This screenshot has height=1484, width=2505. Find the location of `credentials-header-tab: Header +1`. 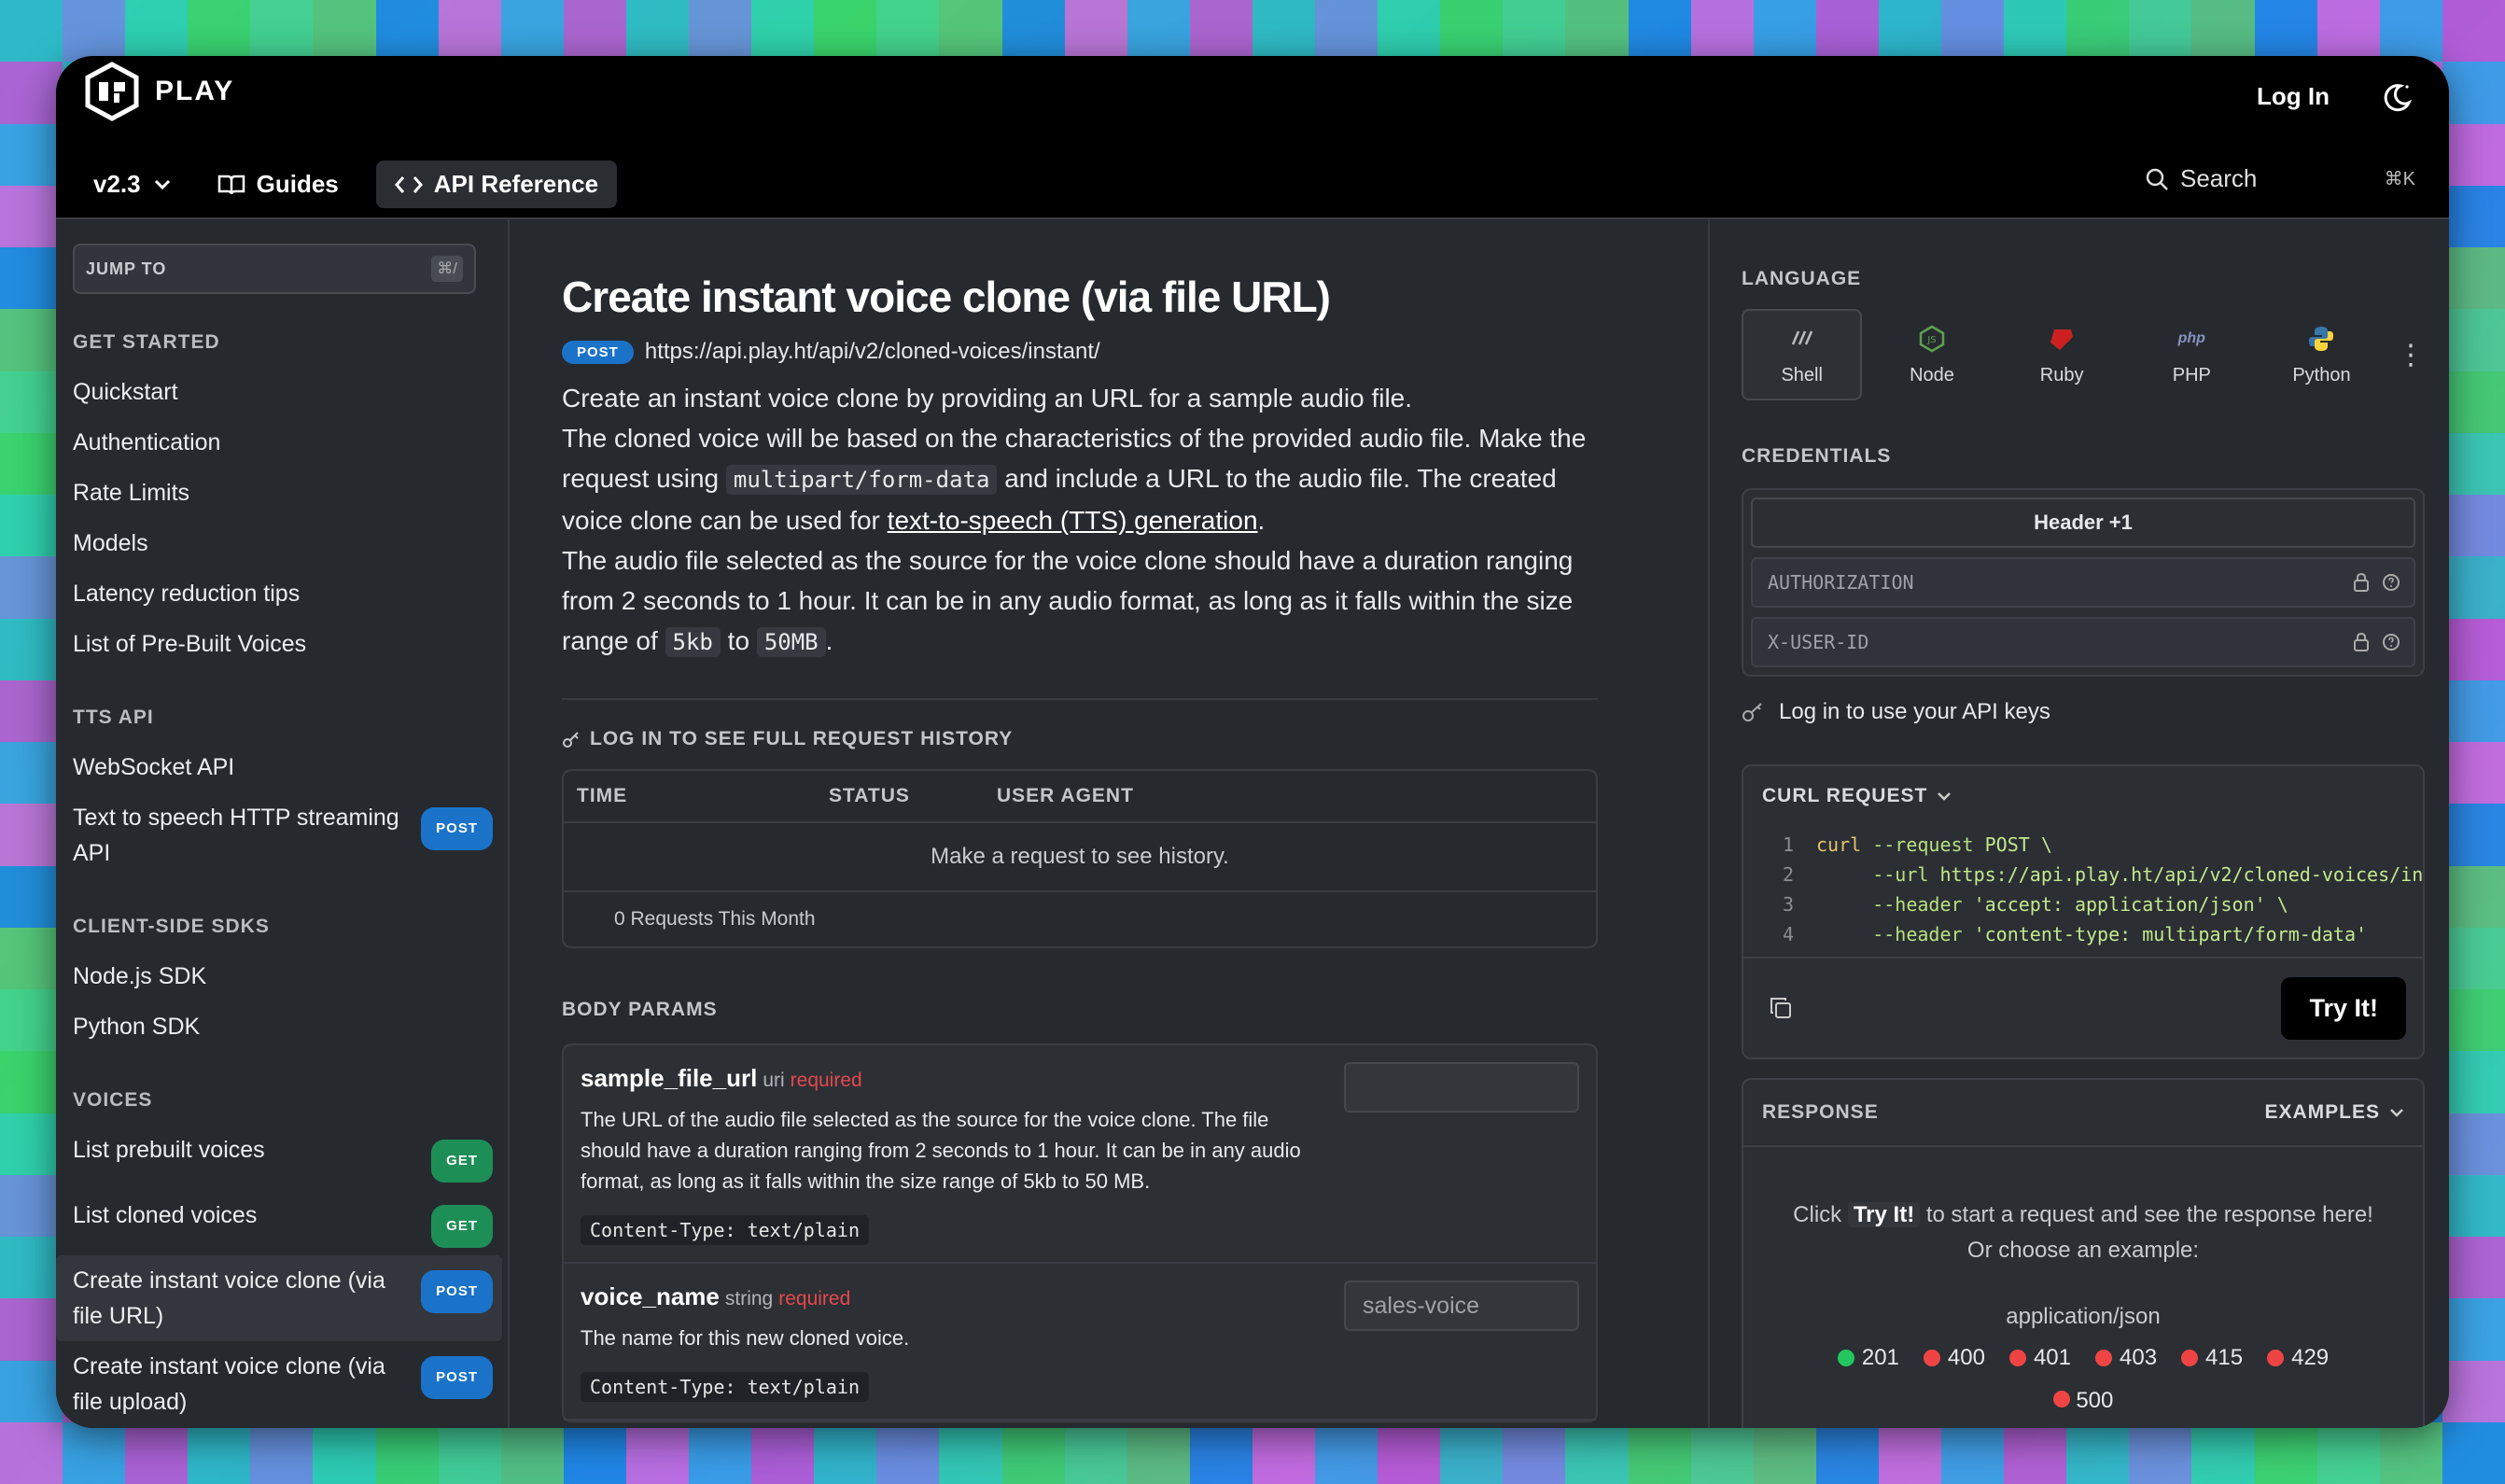

credentials-header-tab: Header +1 is located at coordinates (2083, 522).